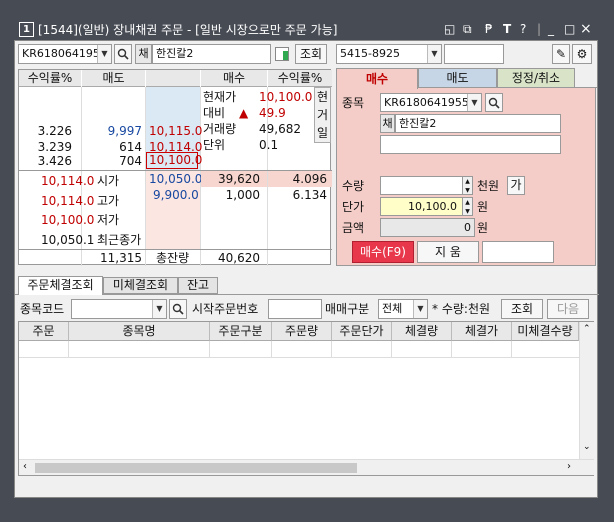 This screenshot has height=522, width=614. I want to click on clear-button: 지 움, so click(448, 252).